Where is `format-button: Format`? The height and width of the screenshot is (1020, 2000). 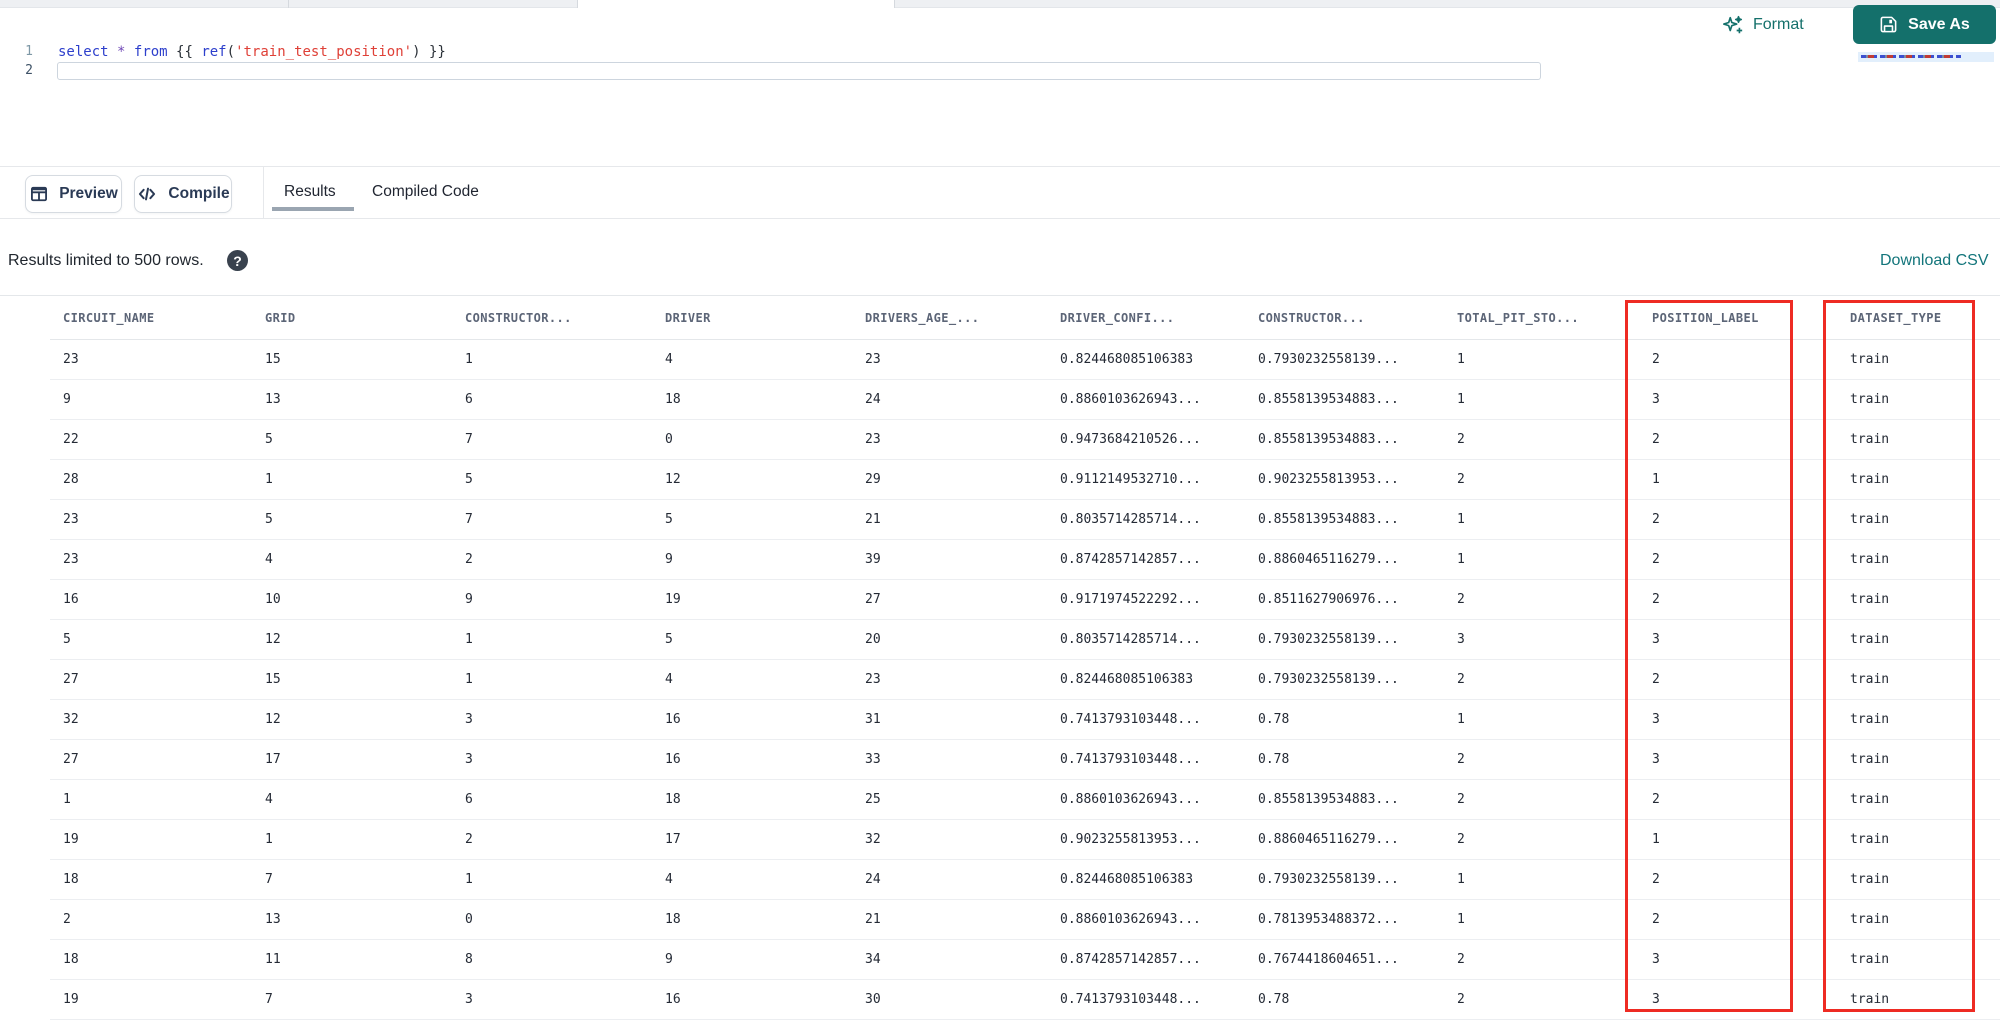
format-button: Format is located at coordinates (1763, 25).